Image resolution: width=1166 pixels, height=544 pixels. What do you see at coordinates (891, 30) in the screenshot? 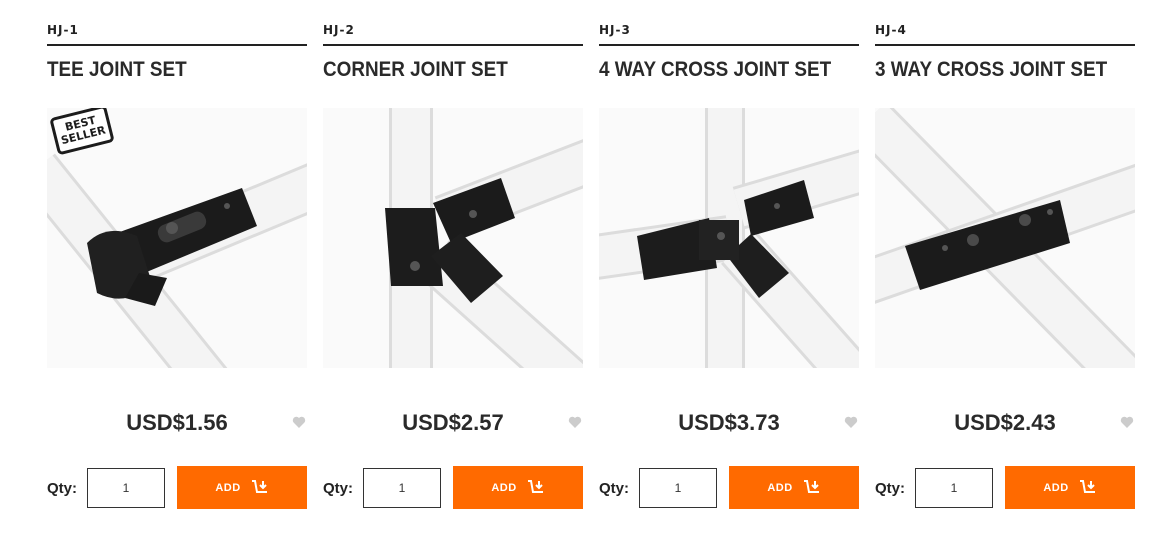
I see `product-sku: HJ-4` at bounding box center [891, 30].